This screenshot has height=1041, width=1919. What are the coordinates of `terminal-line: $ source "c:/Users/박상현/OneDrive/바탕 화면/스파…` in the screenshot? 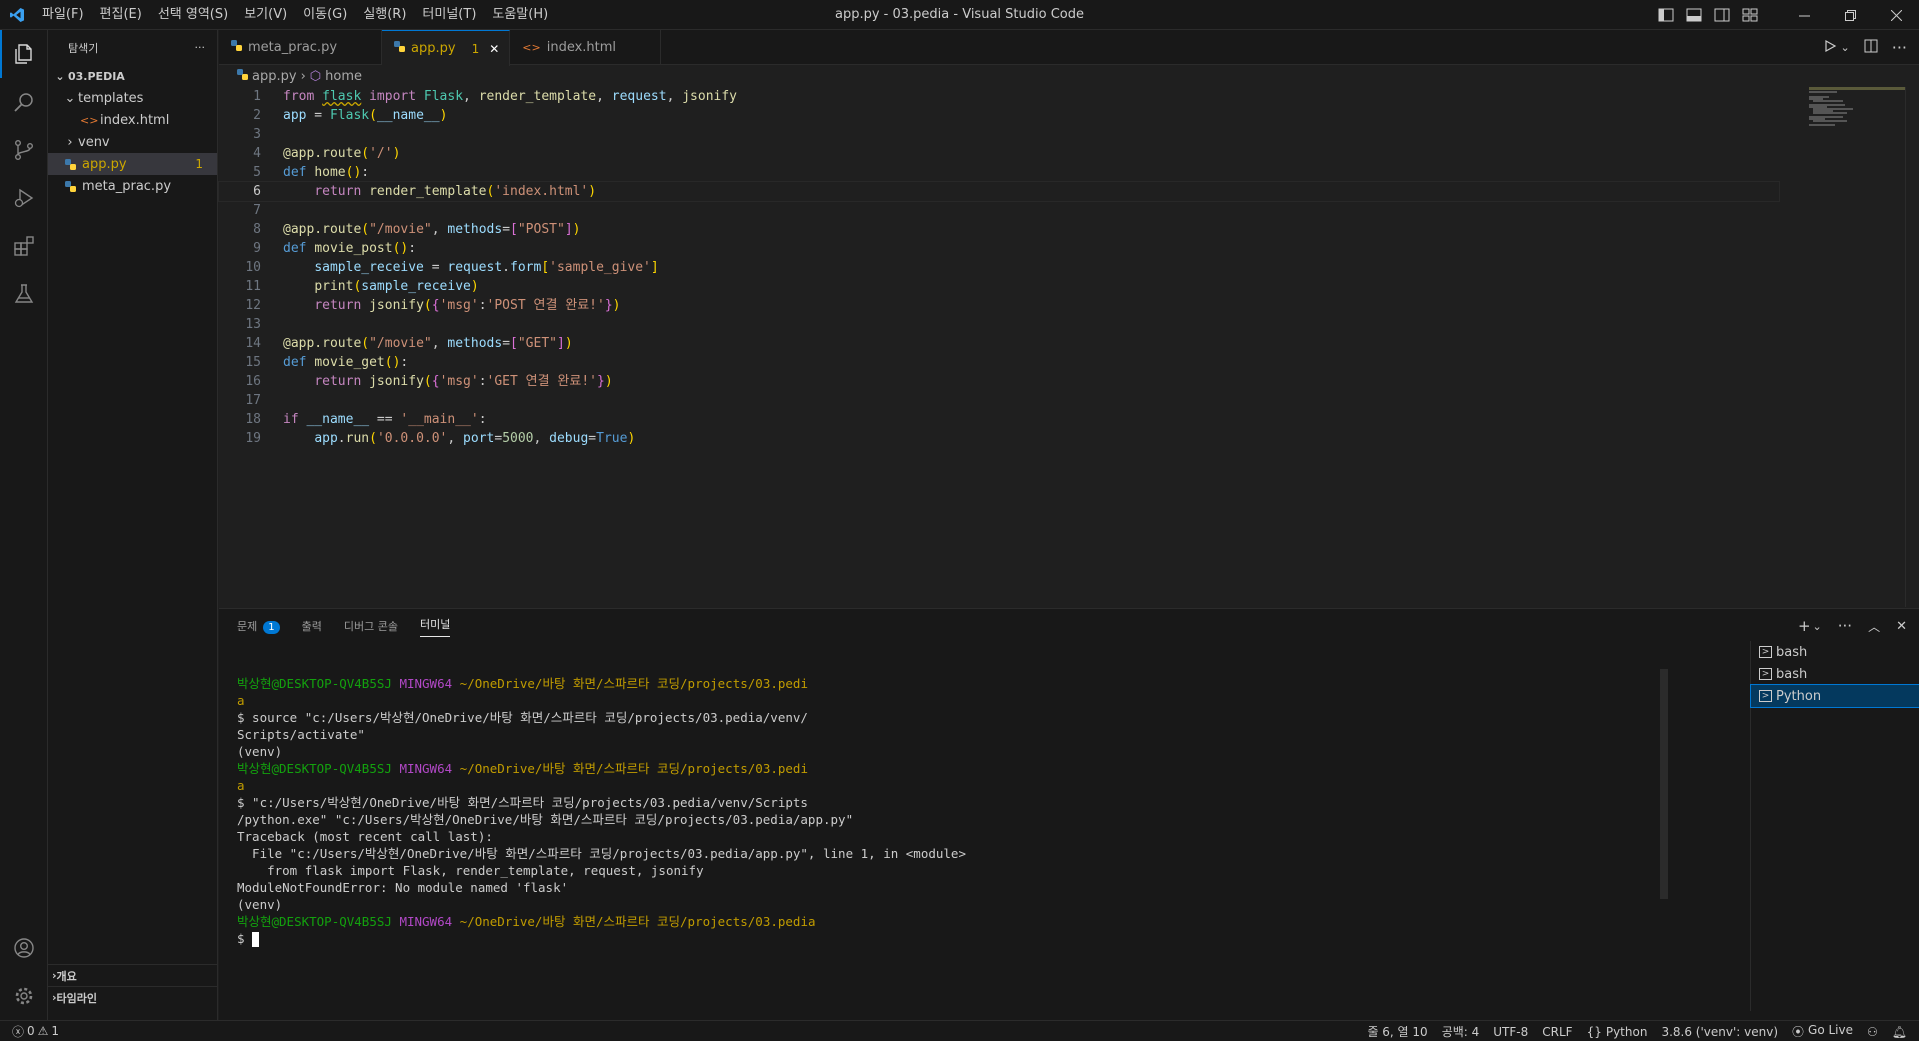 It's located at (522, 717).